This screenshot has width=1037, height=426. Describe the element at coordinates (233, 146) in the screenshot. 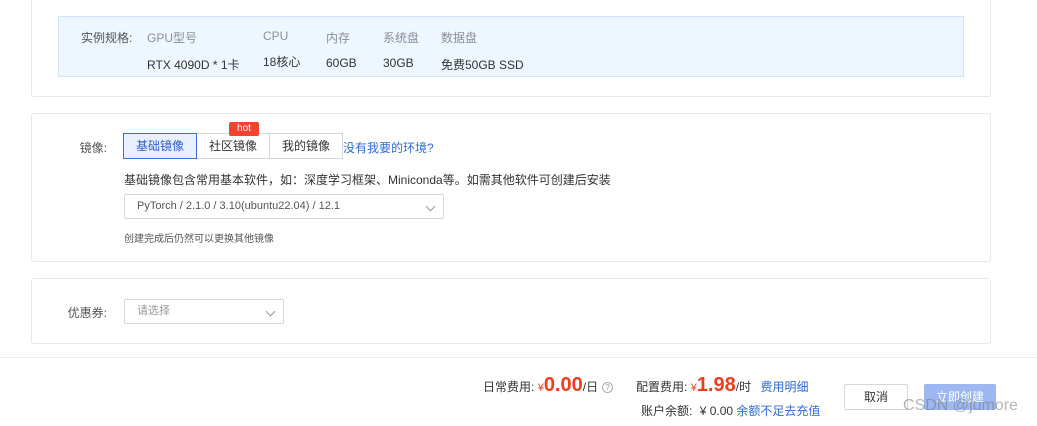

I see `tab-community-image-label: 社区镜像` at that location.